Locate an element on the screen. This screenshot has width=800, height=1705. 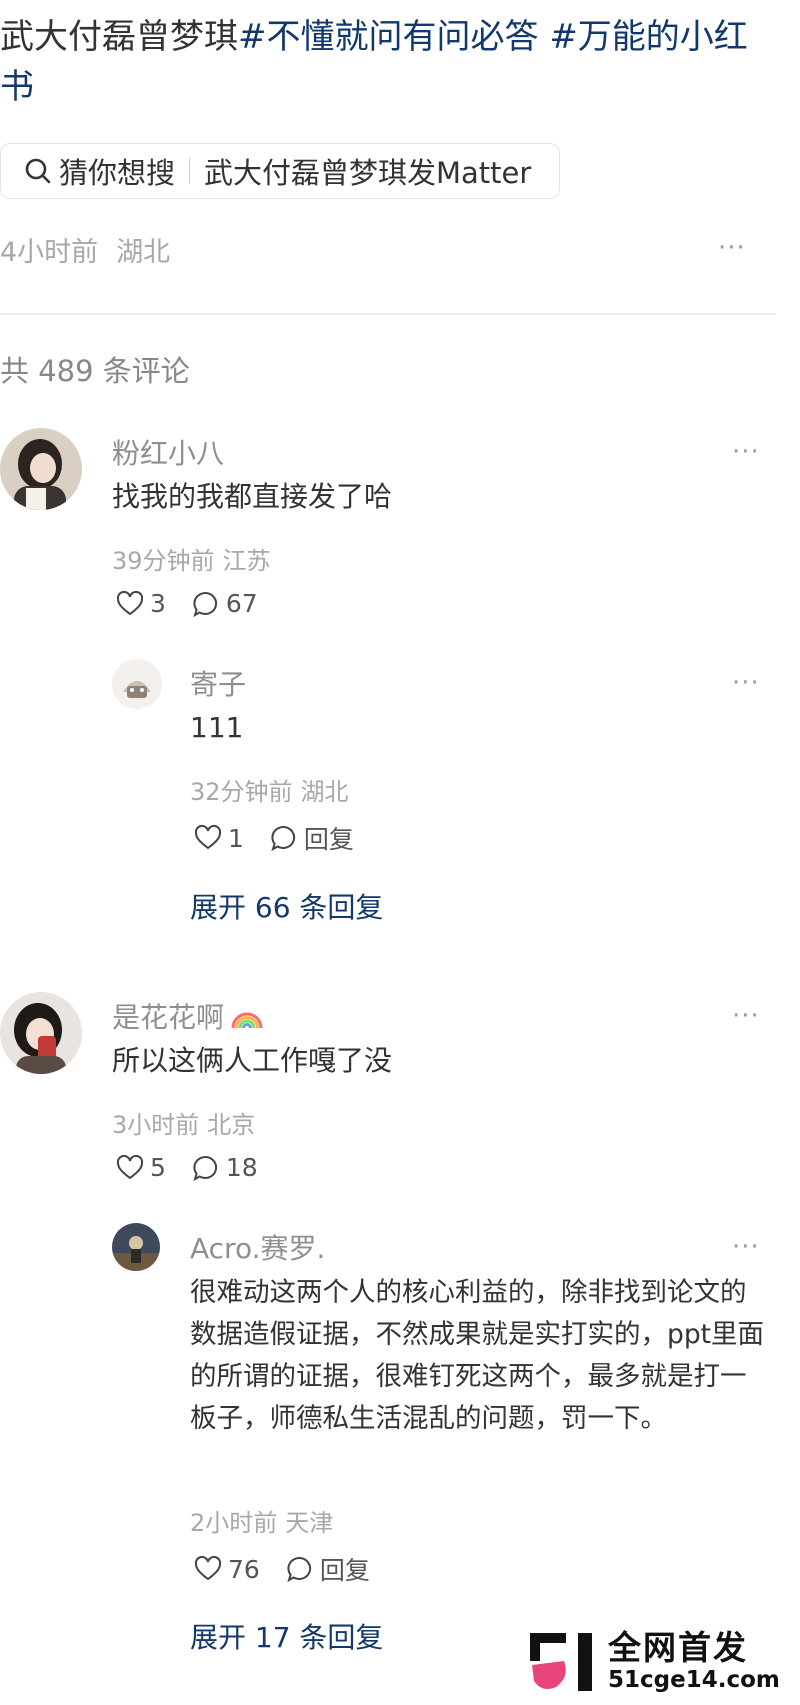
like-button: 1 is located at coordinates (219, 838).